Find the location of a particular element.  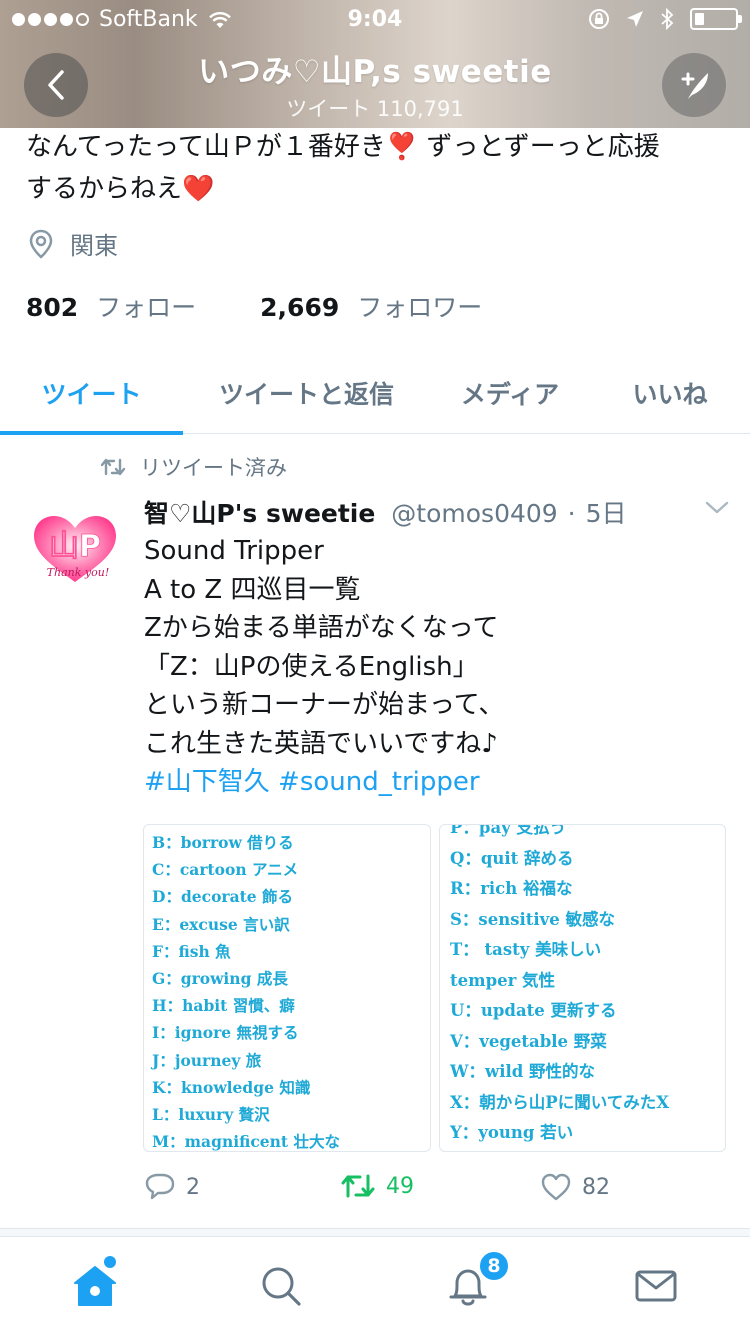

vocab-item: Y：young 若い is located at coordinates (512, 1132).